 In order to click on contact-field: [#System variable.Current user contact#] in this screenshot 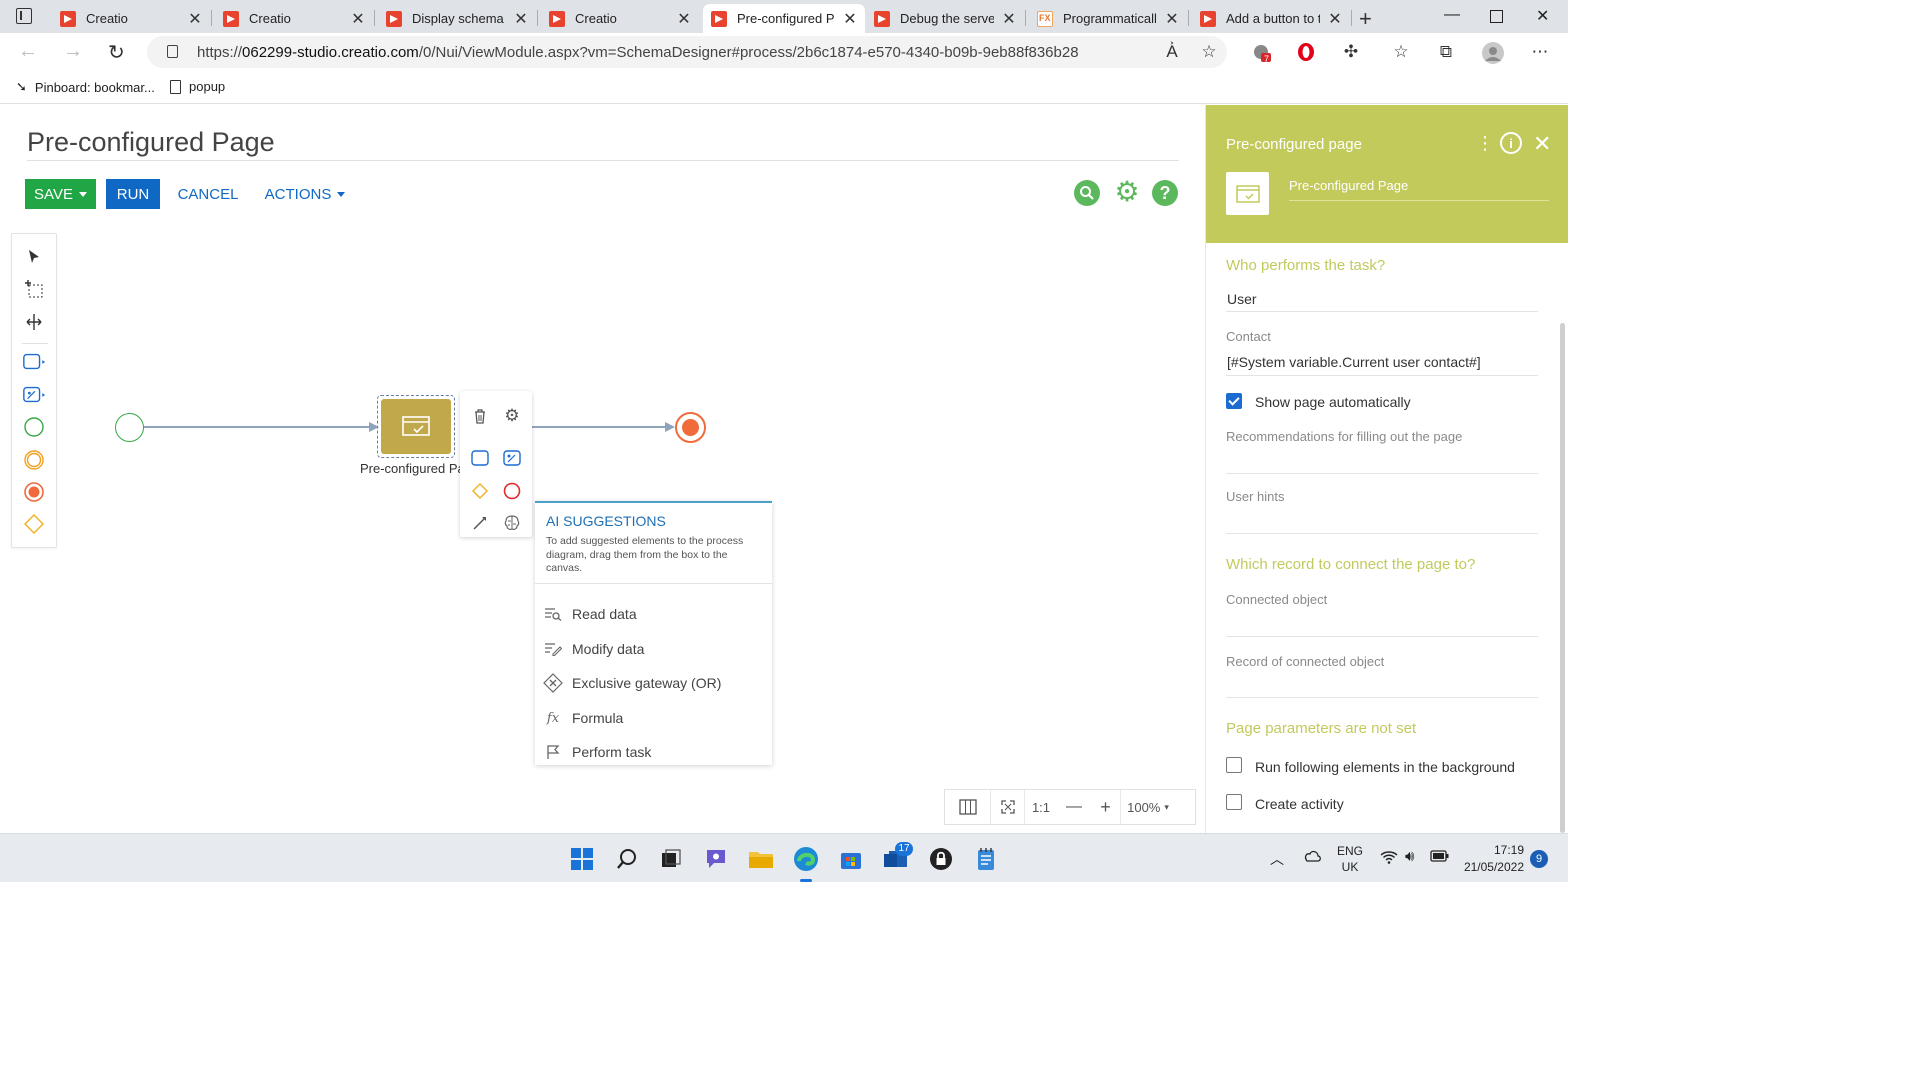, I will do `click(1354, 362)`.